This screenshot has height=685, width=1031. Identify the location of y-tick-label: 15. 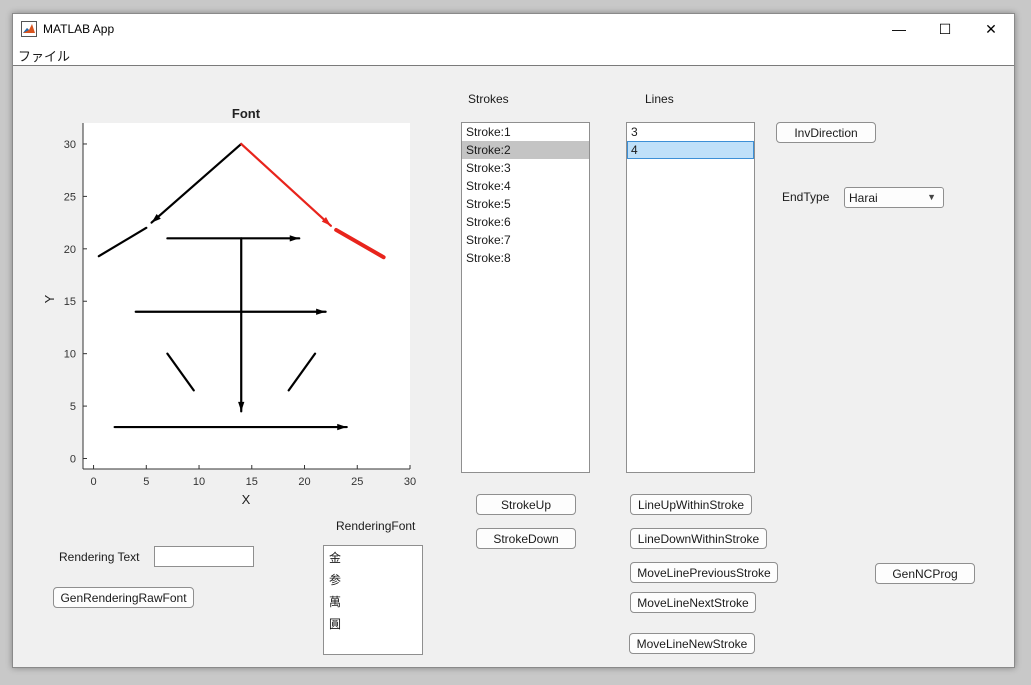
(70, 302).